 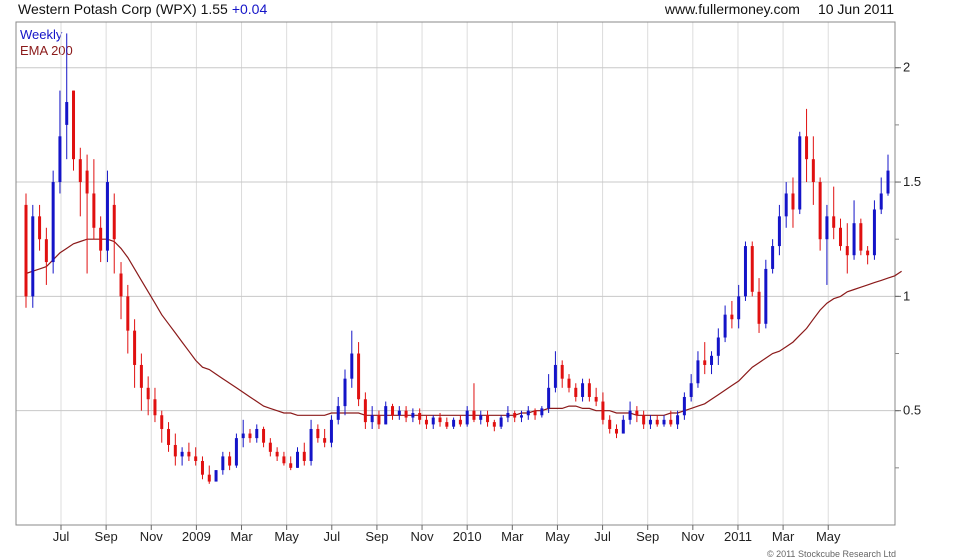 I want to click on x-tick-label: Jul, so click(x=61, y=536).